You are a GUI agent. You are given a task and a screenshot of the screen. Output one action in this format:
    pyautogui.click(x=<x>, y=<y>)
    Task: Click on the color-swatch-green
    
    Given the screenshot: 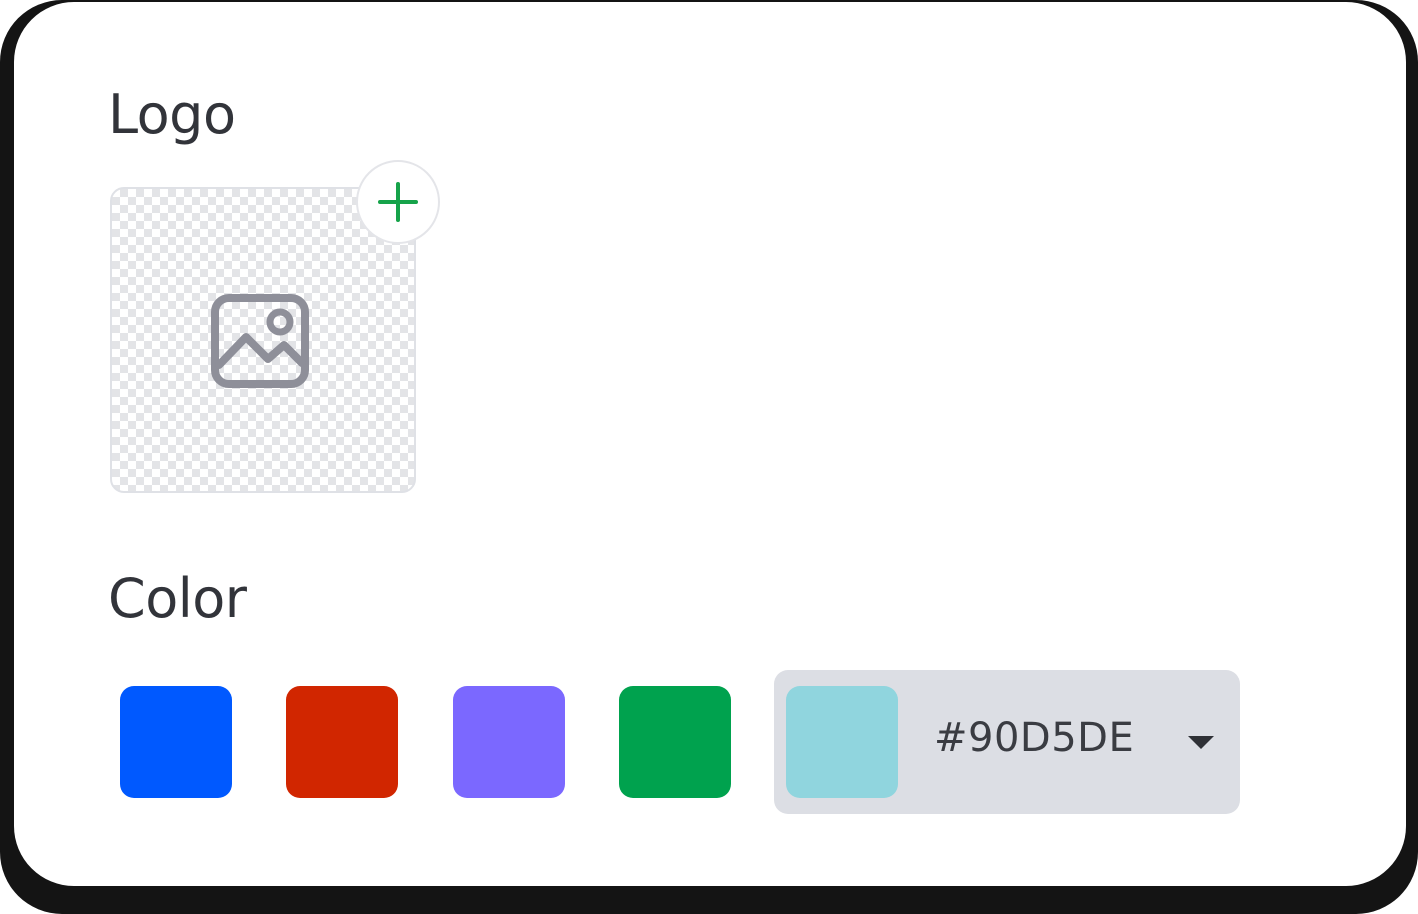 What is the action you would take?
    pyautogui.click(x=675, y=742)
    